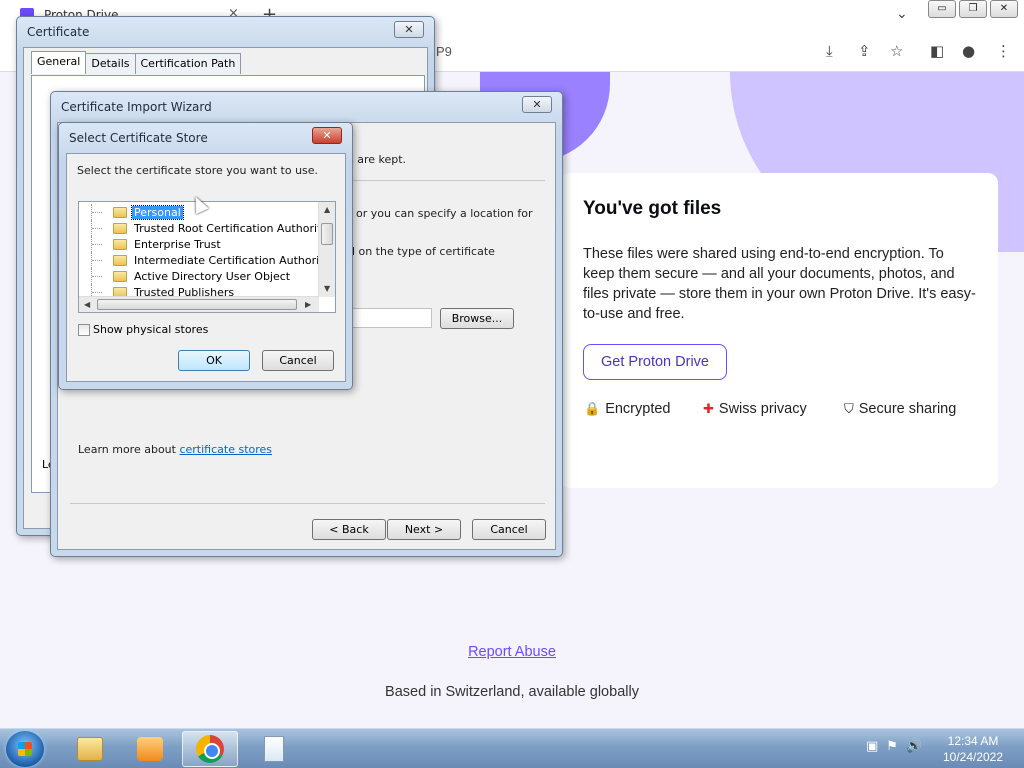 Image resolution: width=1024 pixels, height=768 pixels. What do you see at coordinates (84, 329) in the screenshot?
I see `checkbox-box` at bounding box center [84, 329].